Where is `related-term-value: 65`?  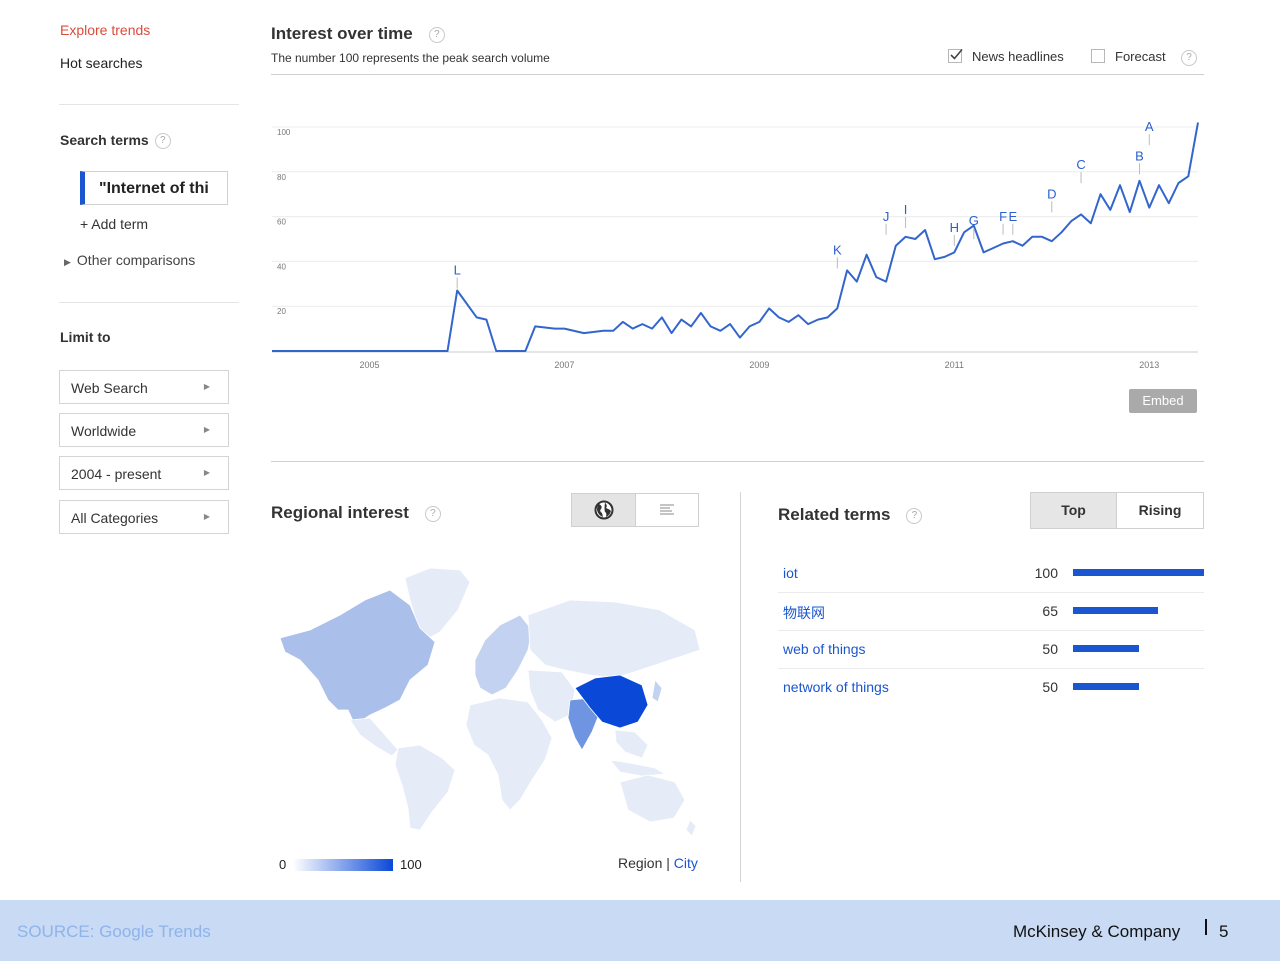
related-term-value: 65 is located at coordinates (1050, 611).